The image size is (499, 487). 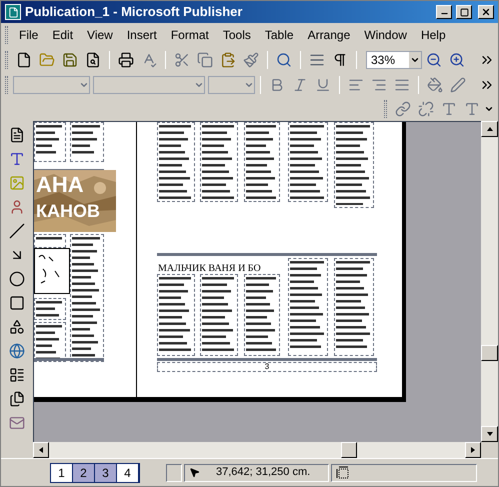 What do you see at coordinates (237, 35) in the screenshot?
I see `menu-item: Tools` at bounding box center [237, 35].